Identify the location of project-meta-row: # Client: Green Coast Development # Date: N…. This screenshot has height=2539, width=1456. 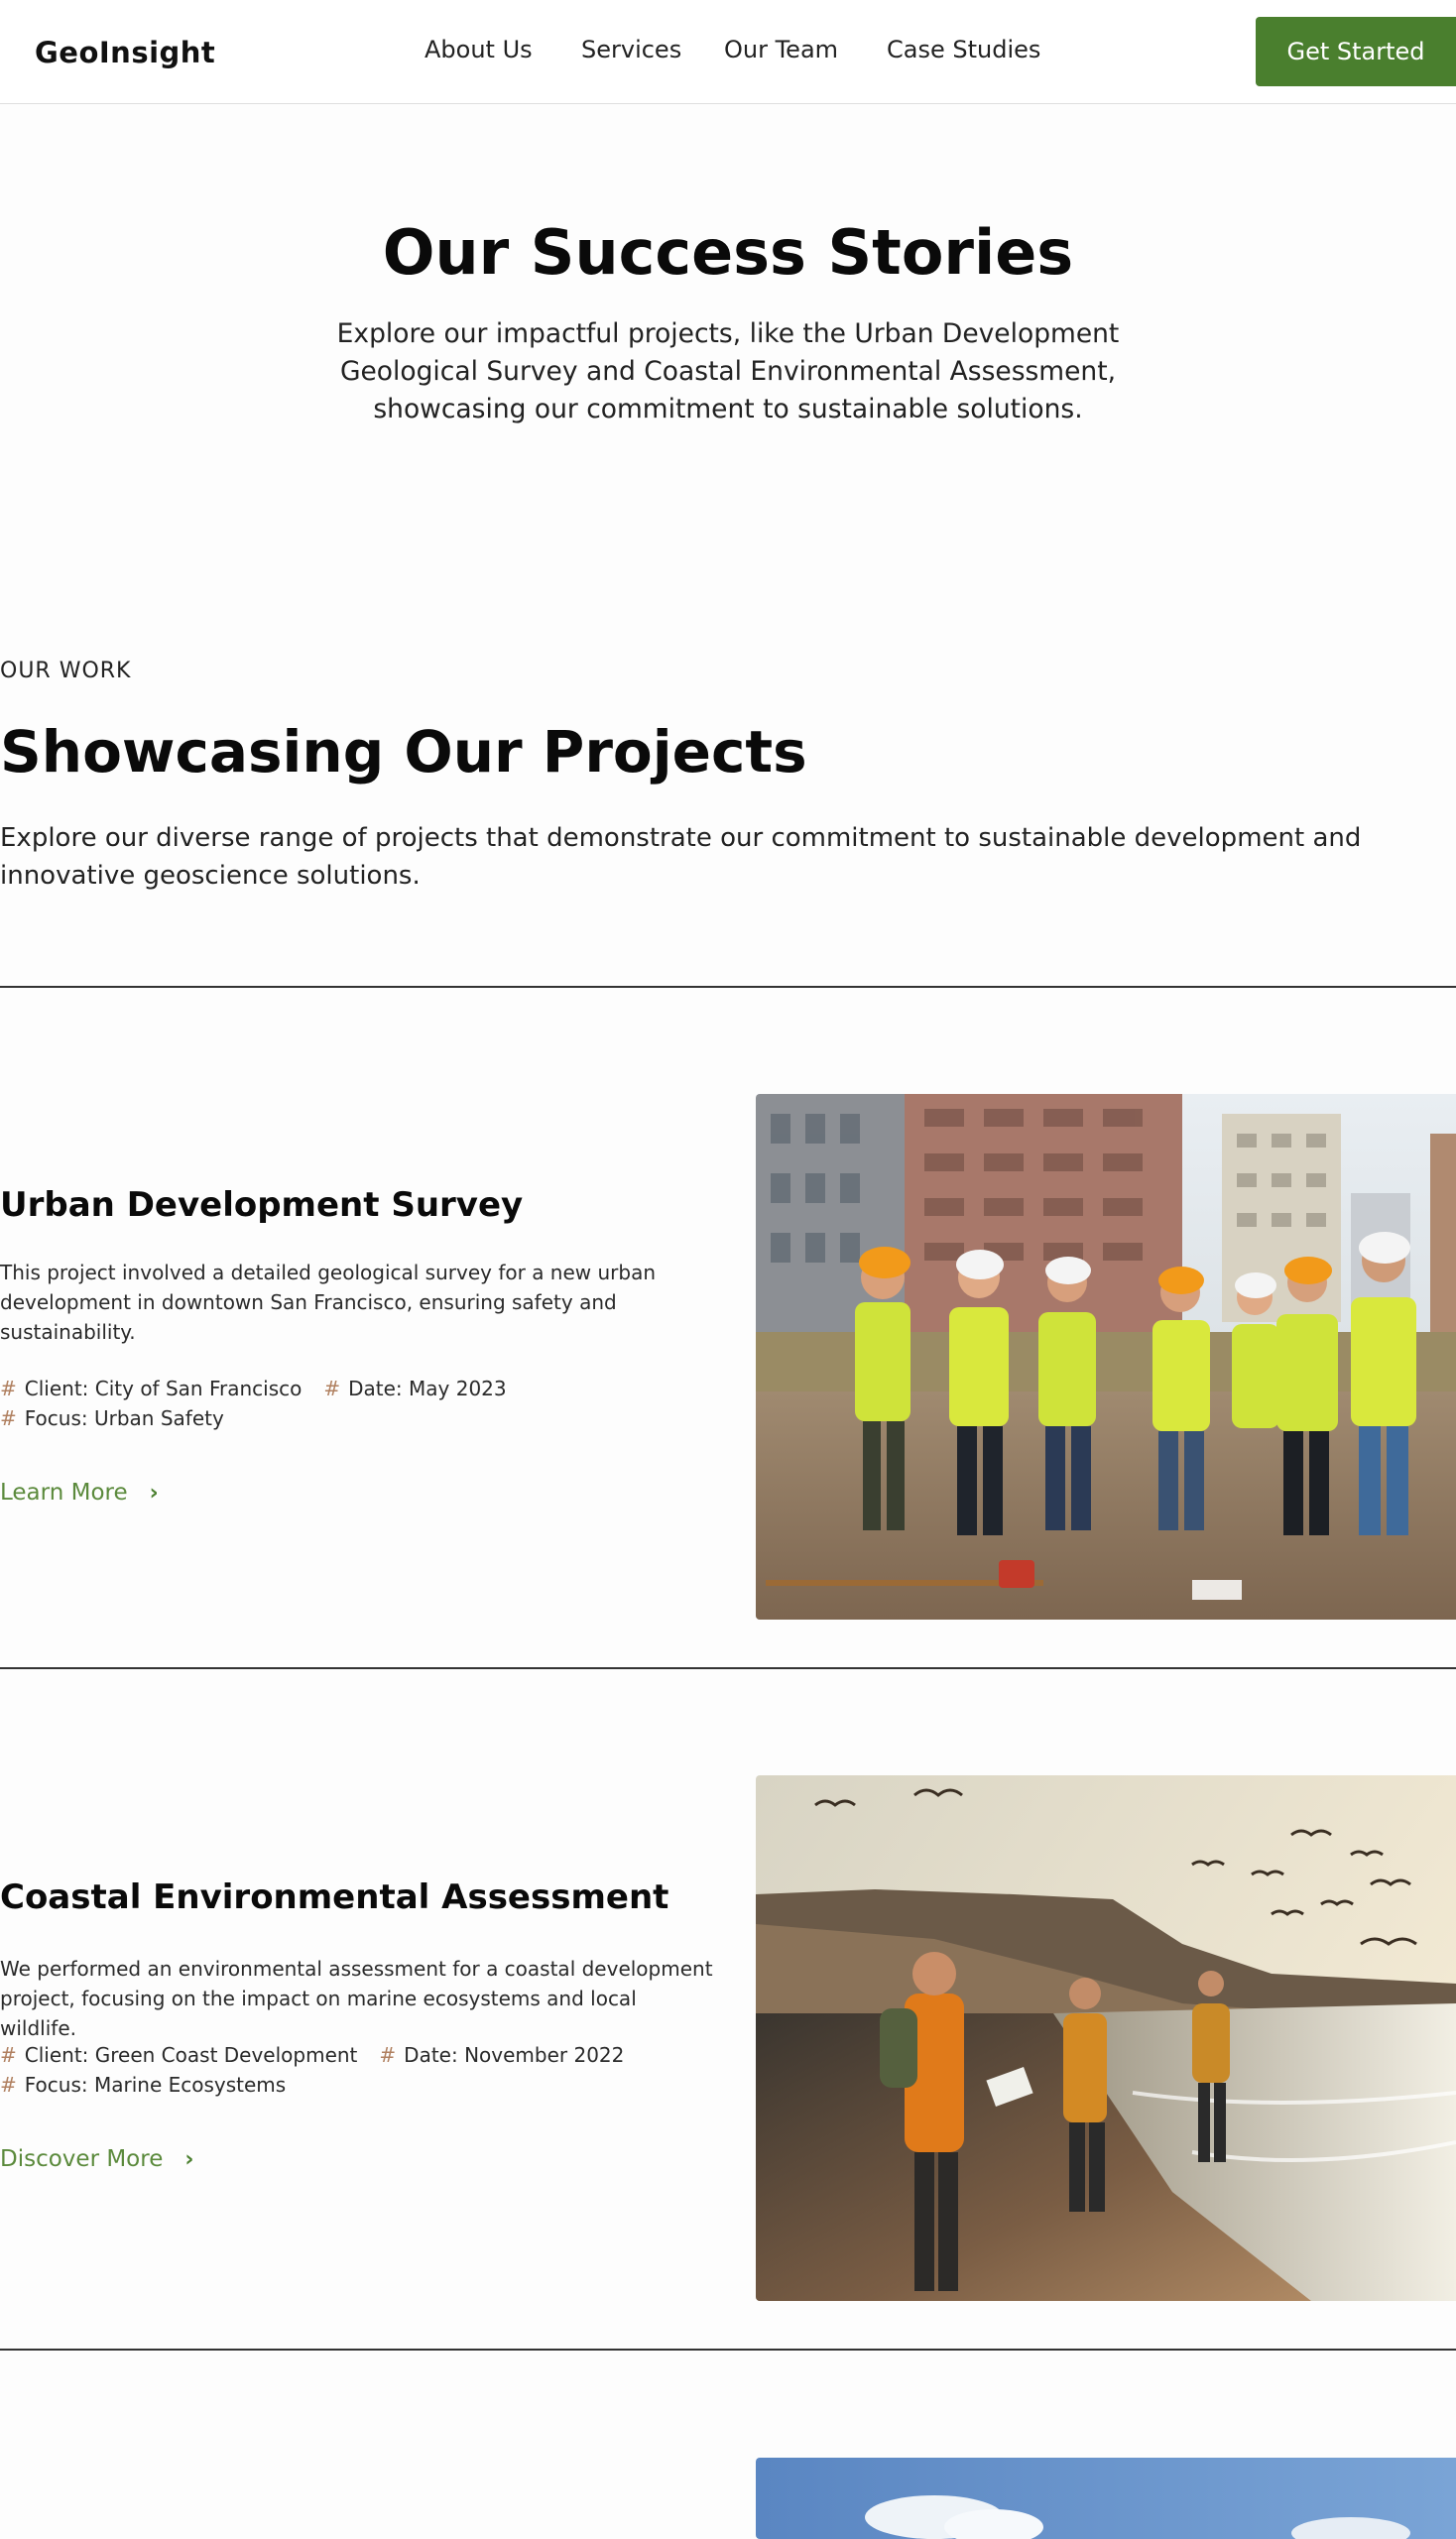
(312, 2055).